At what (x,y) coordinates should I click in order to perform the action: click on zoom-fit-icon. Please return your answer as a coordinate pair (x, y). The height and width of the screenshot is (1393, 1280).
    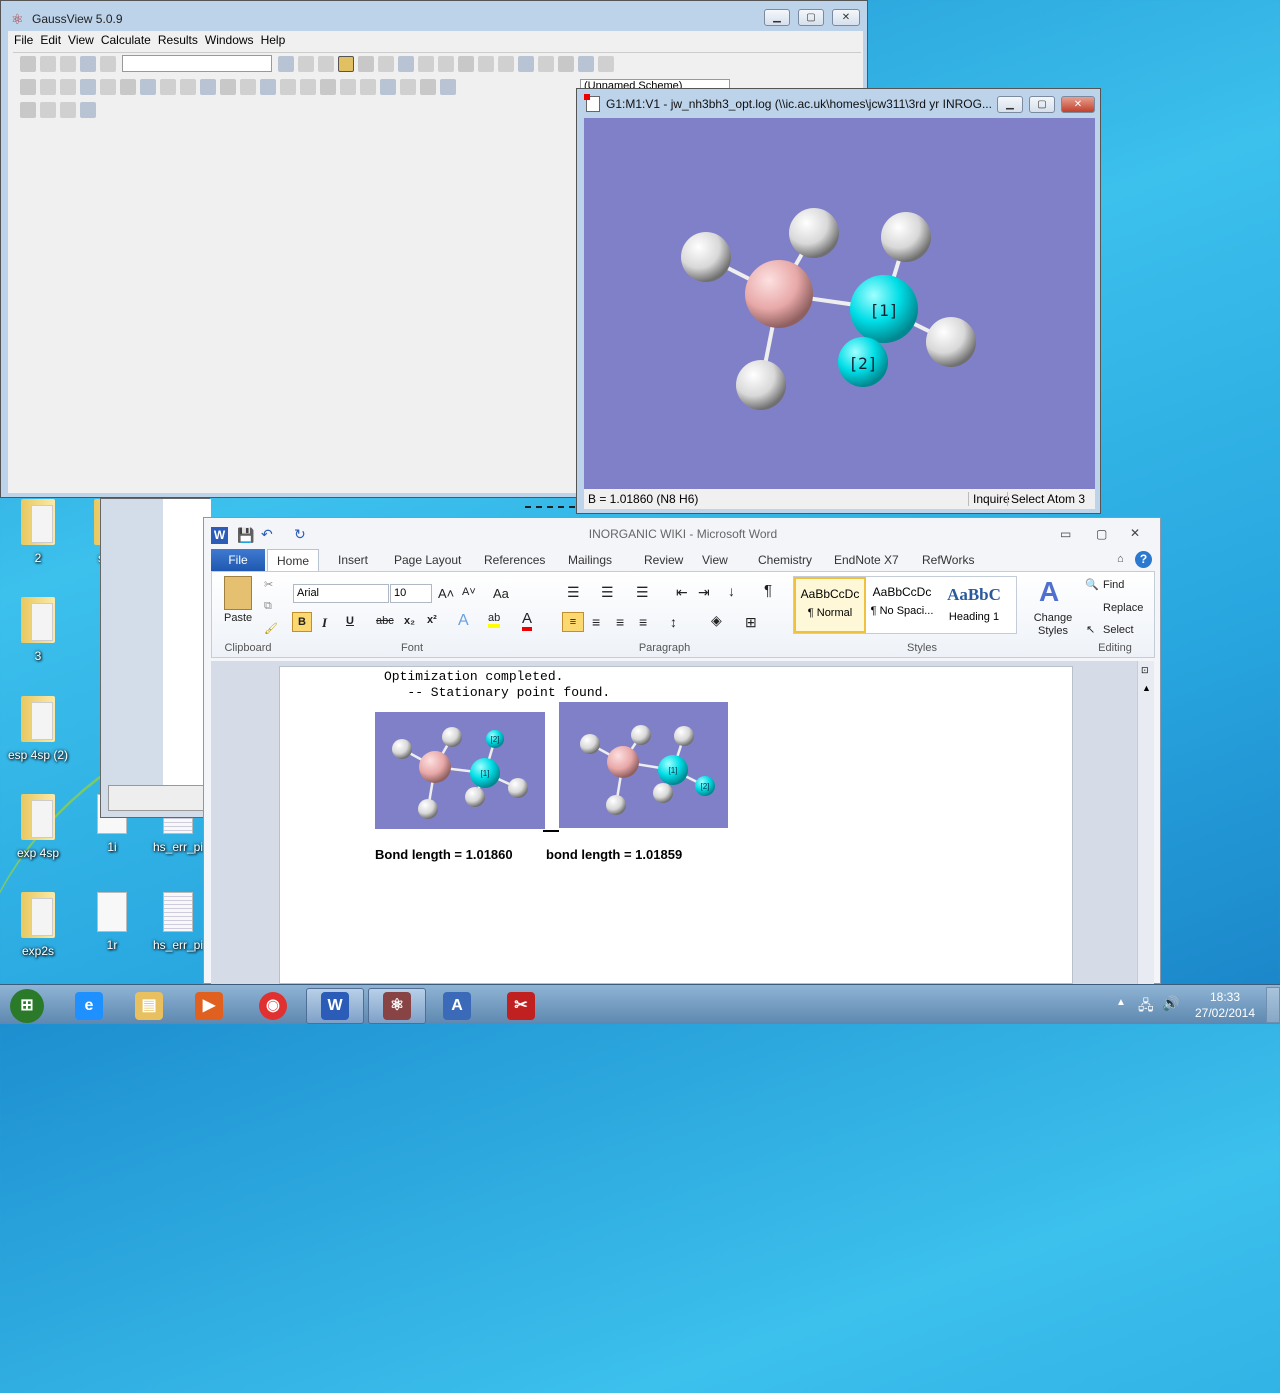
    Looking at the image, I should click on (348, 87).